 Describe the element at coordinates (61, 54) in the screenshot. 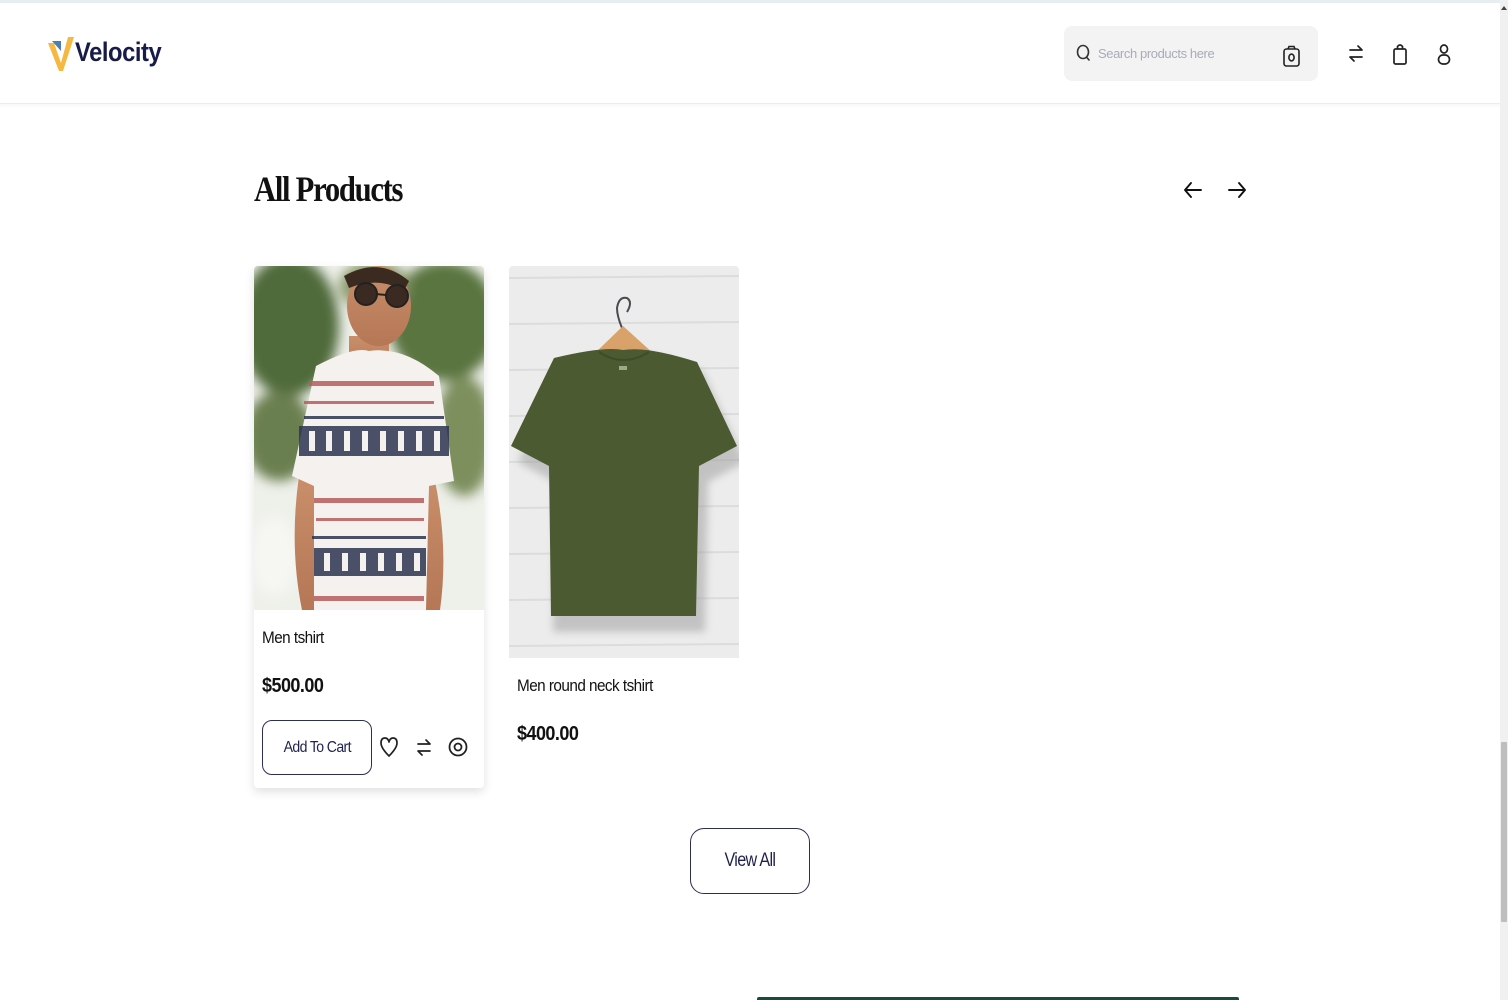

I see `velocity-logo-icon` at that location.